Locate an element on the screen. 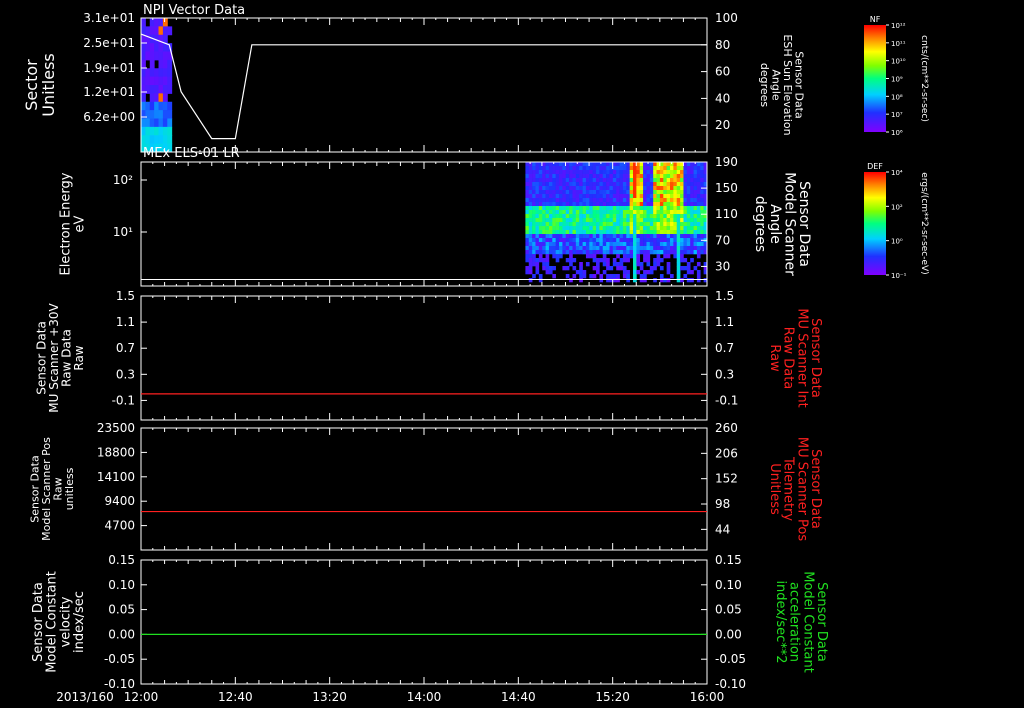 The height and width of the screenshot is (708, 1024). x-tick-label: 14:40 is located at coordinates (518, 697).